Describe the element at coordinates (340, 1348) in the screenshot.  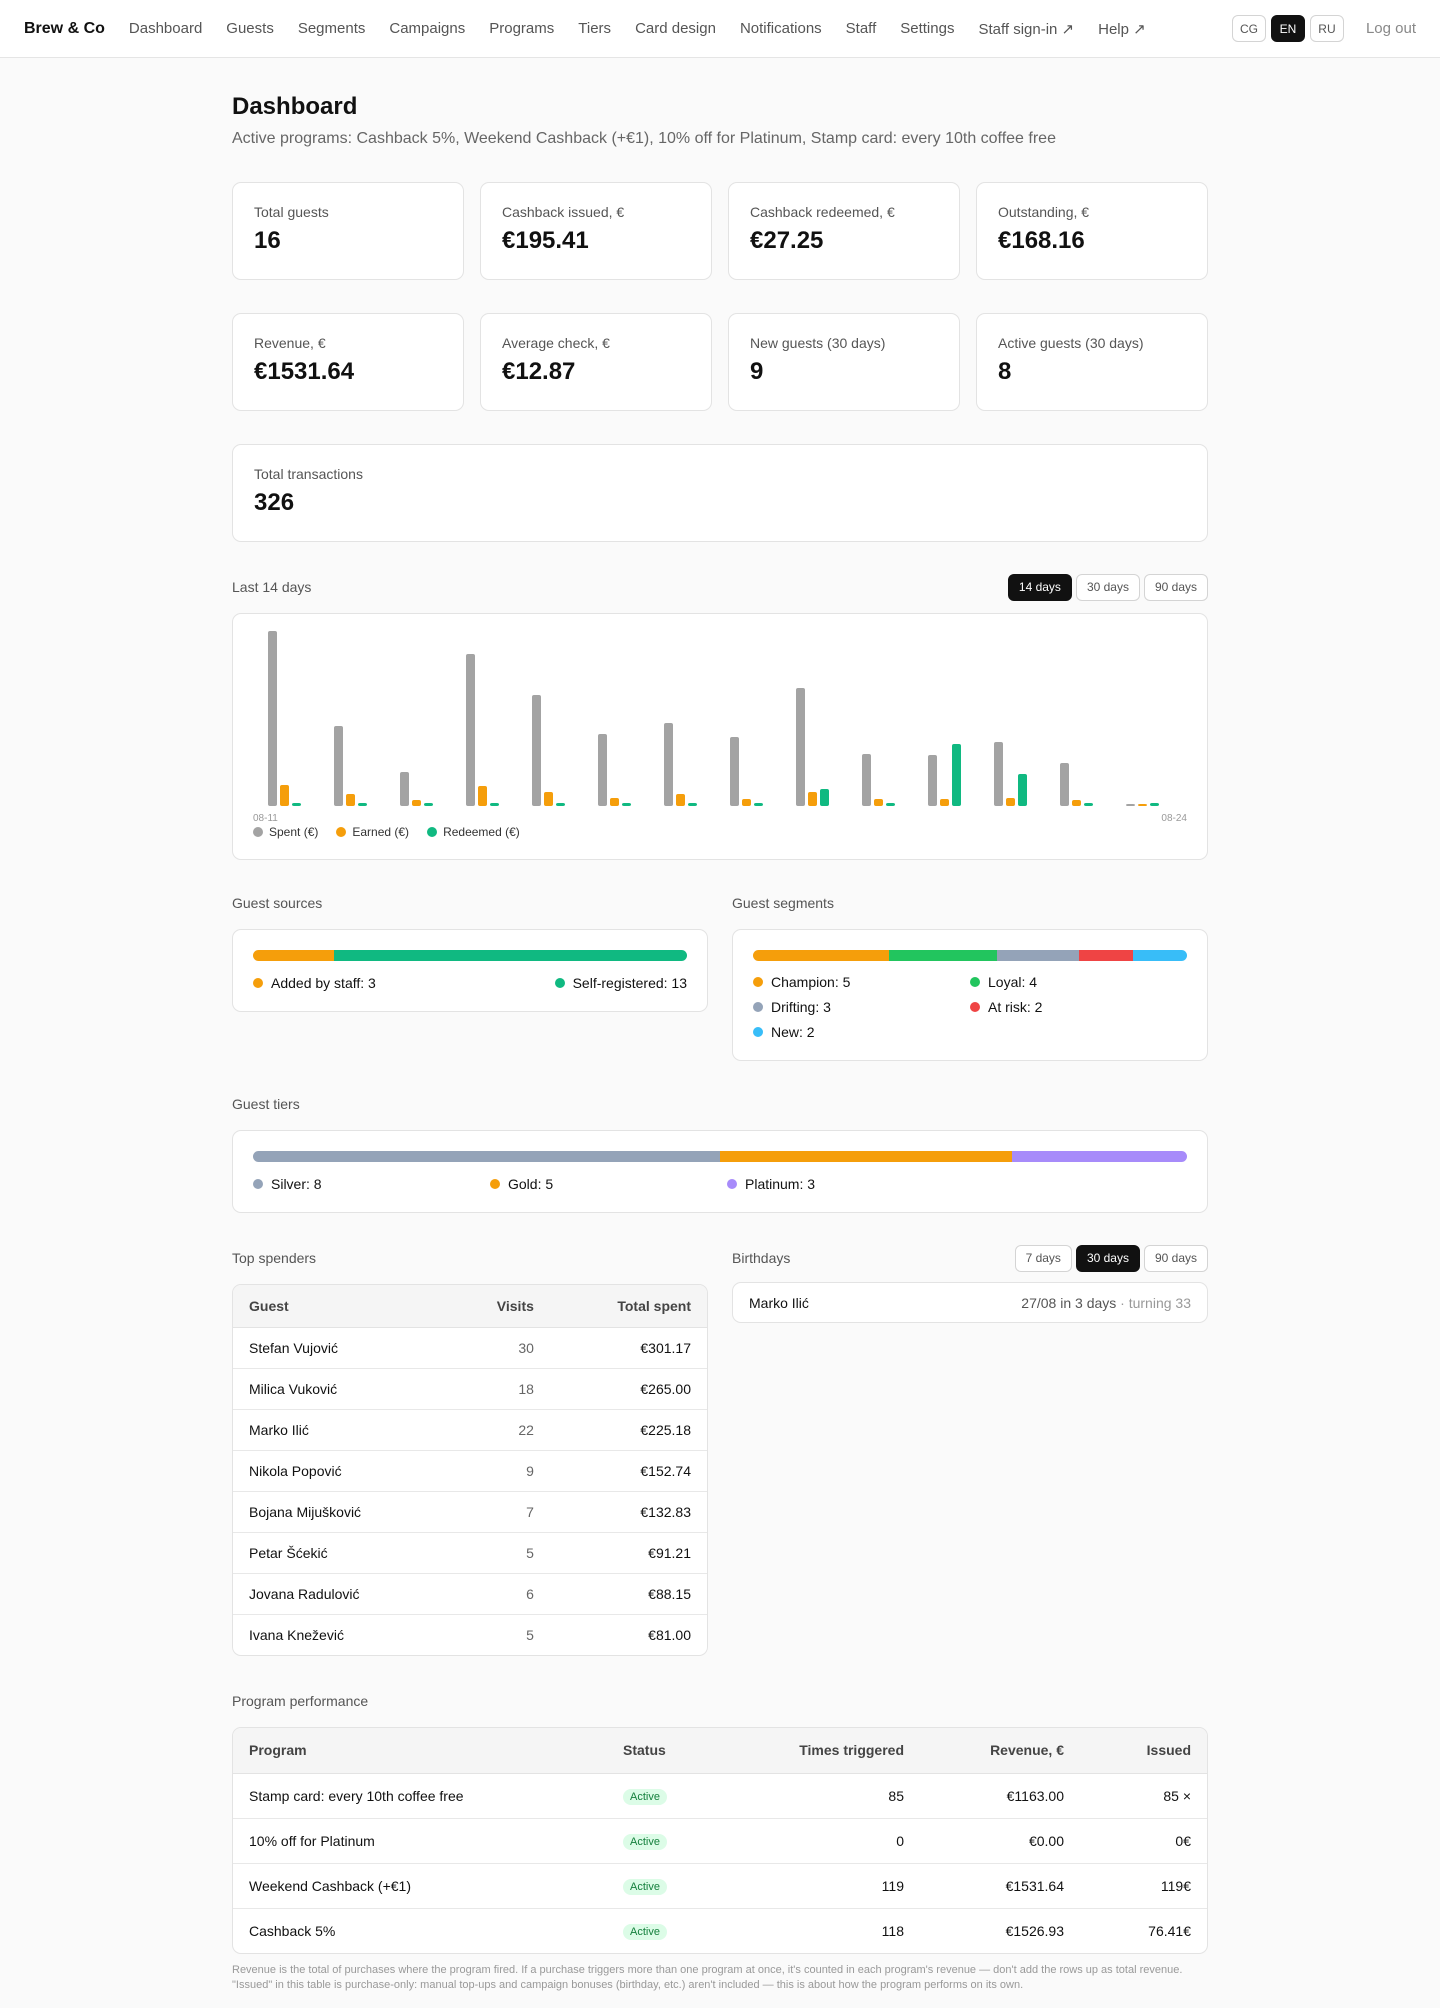
I see `guest-name: Stefan Vujović` at that location.